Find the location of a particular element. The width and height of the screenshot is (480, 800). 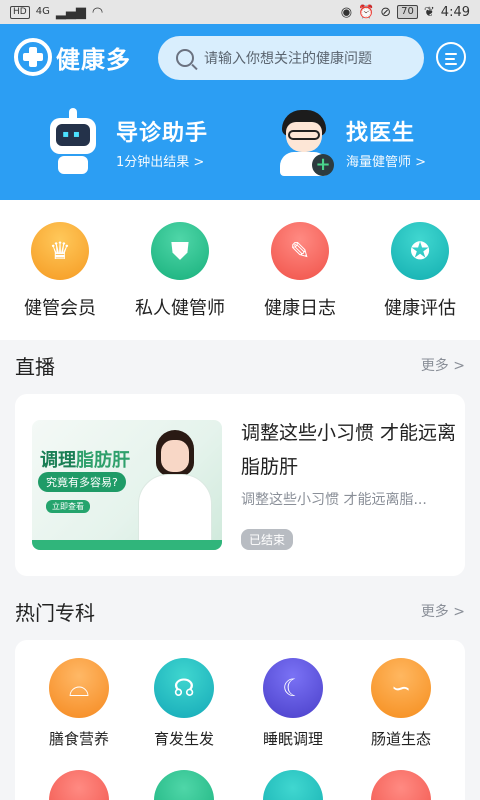

crown-icon: ♛ is located at coordinates (60, 251).